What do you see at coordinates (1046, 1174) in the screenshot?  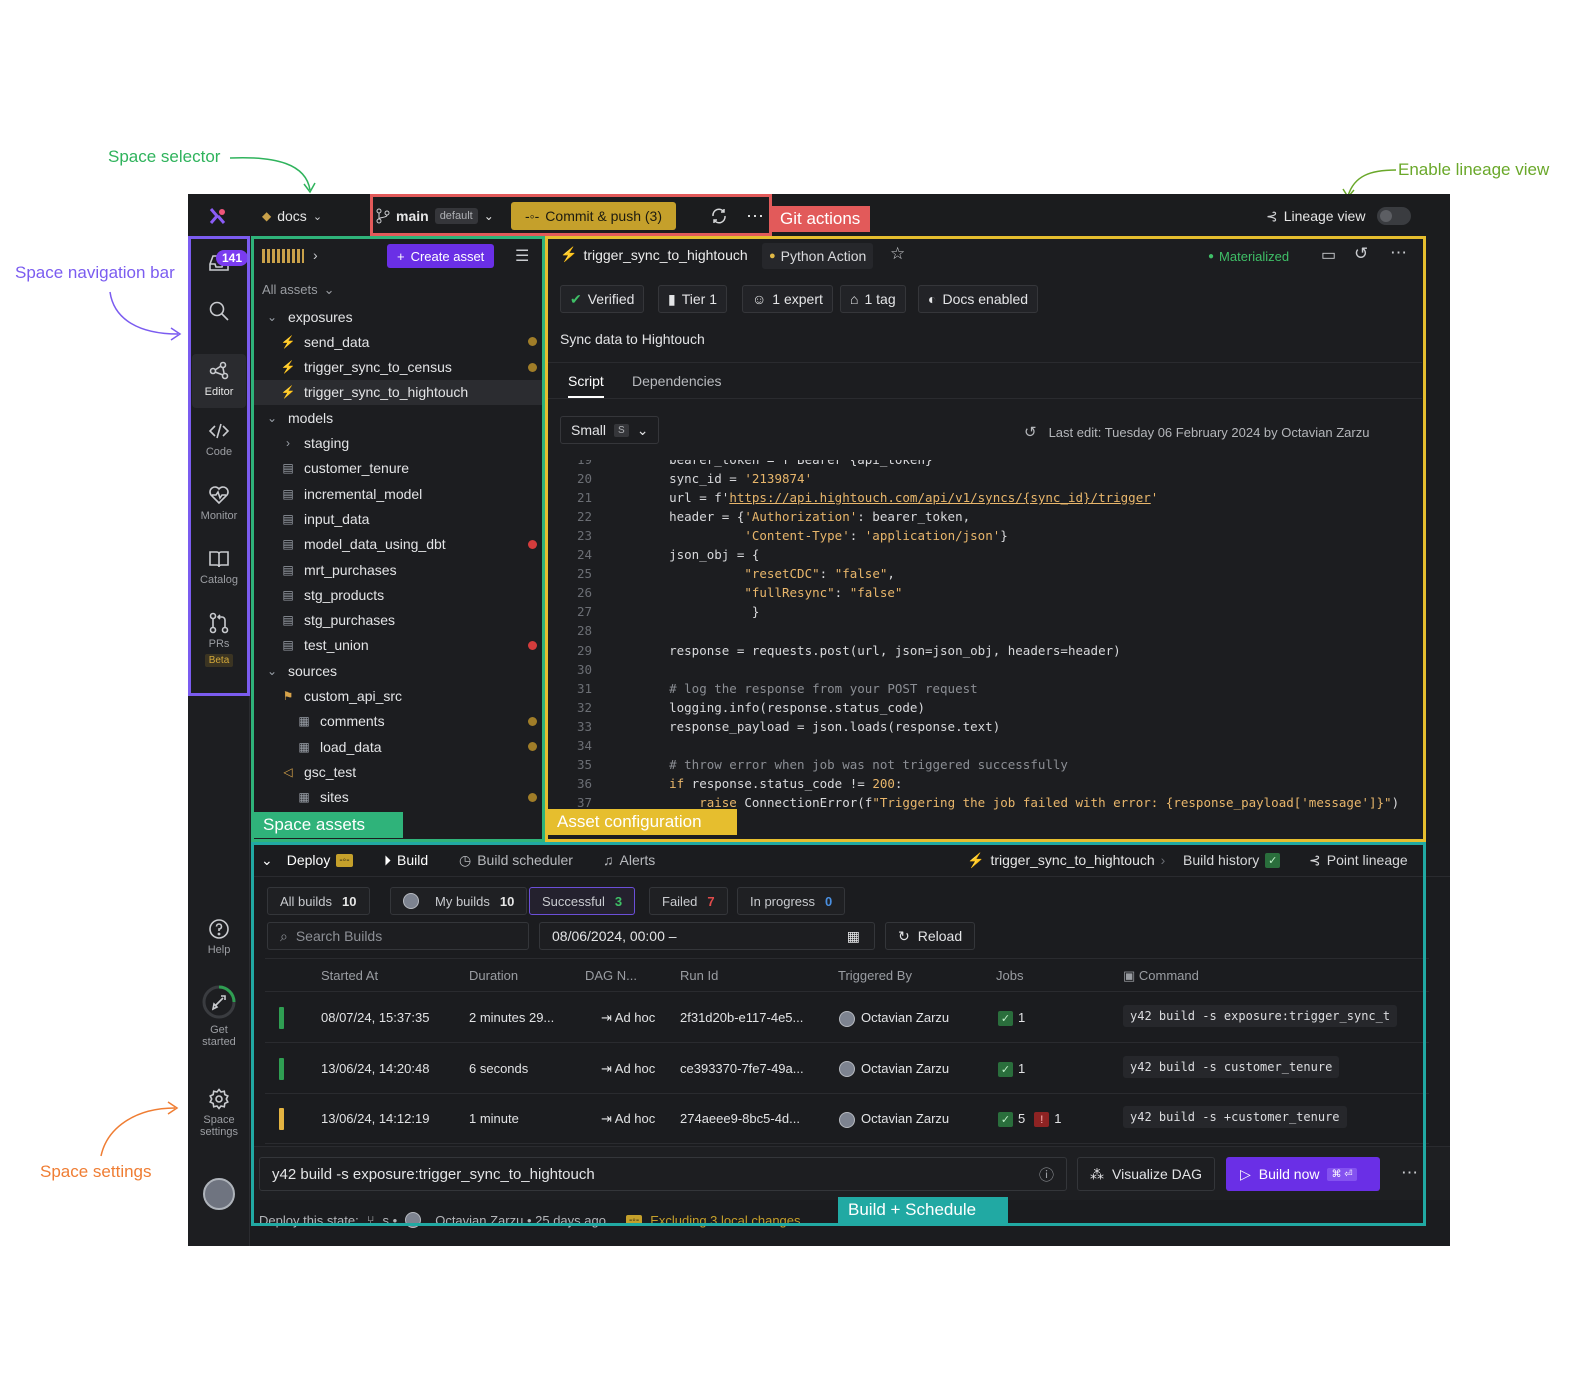 I see `help-icon: ⓘ` at bounding box center [1046, 1174].